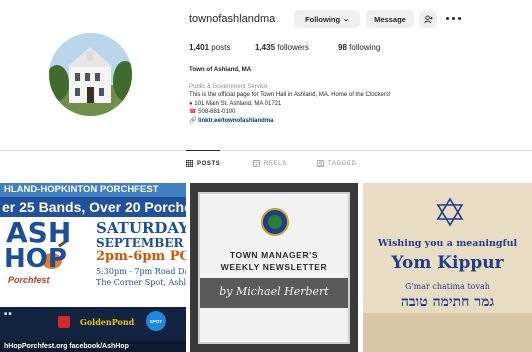 This screenshot has width=532, height=352. I want to click on message-button: Message, so click(390, 19).